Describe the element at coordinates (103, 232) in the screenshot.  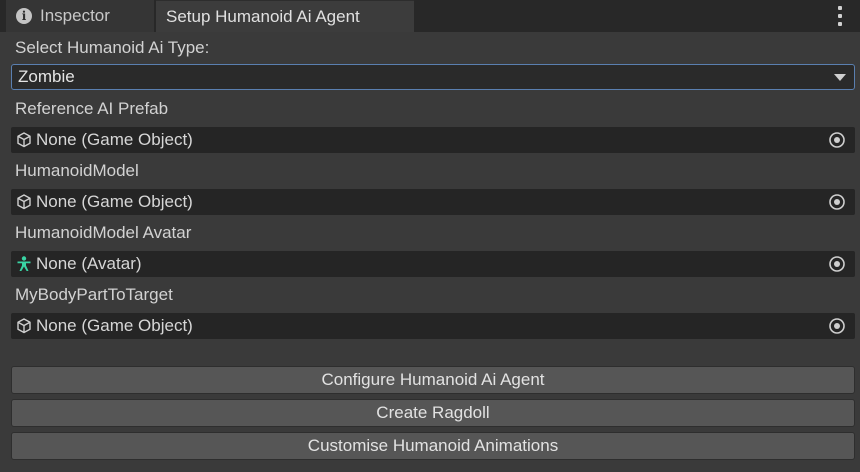
I see `field-label-humanoid-model-avatar: HumanoidModel Avatar` at that location.